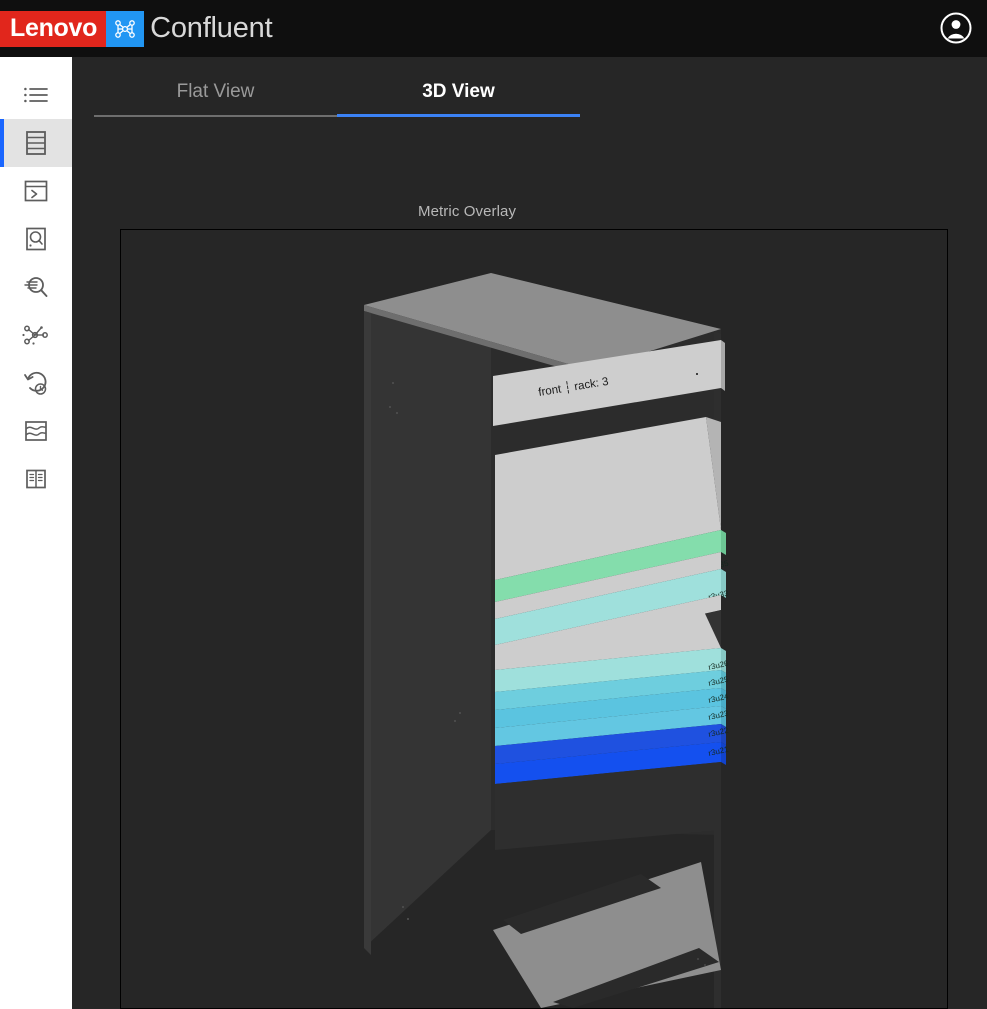  I want to click on search-list-icon, so click(36, 287).